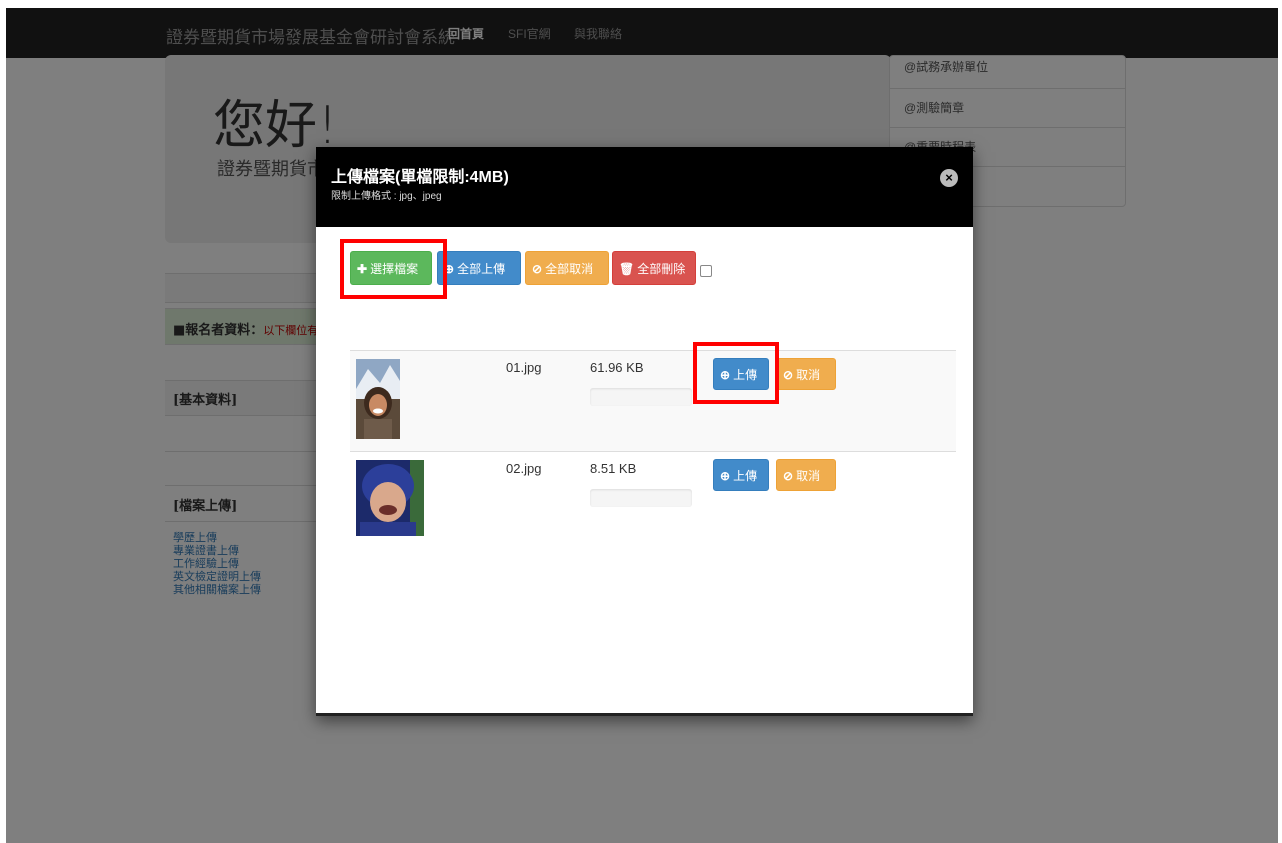  What do you see at coordinates (420, 177) in the screenshot?
I see `modal-title: 上傳檔案(單檔限制:4MB)` at bounding box center [420, 177].